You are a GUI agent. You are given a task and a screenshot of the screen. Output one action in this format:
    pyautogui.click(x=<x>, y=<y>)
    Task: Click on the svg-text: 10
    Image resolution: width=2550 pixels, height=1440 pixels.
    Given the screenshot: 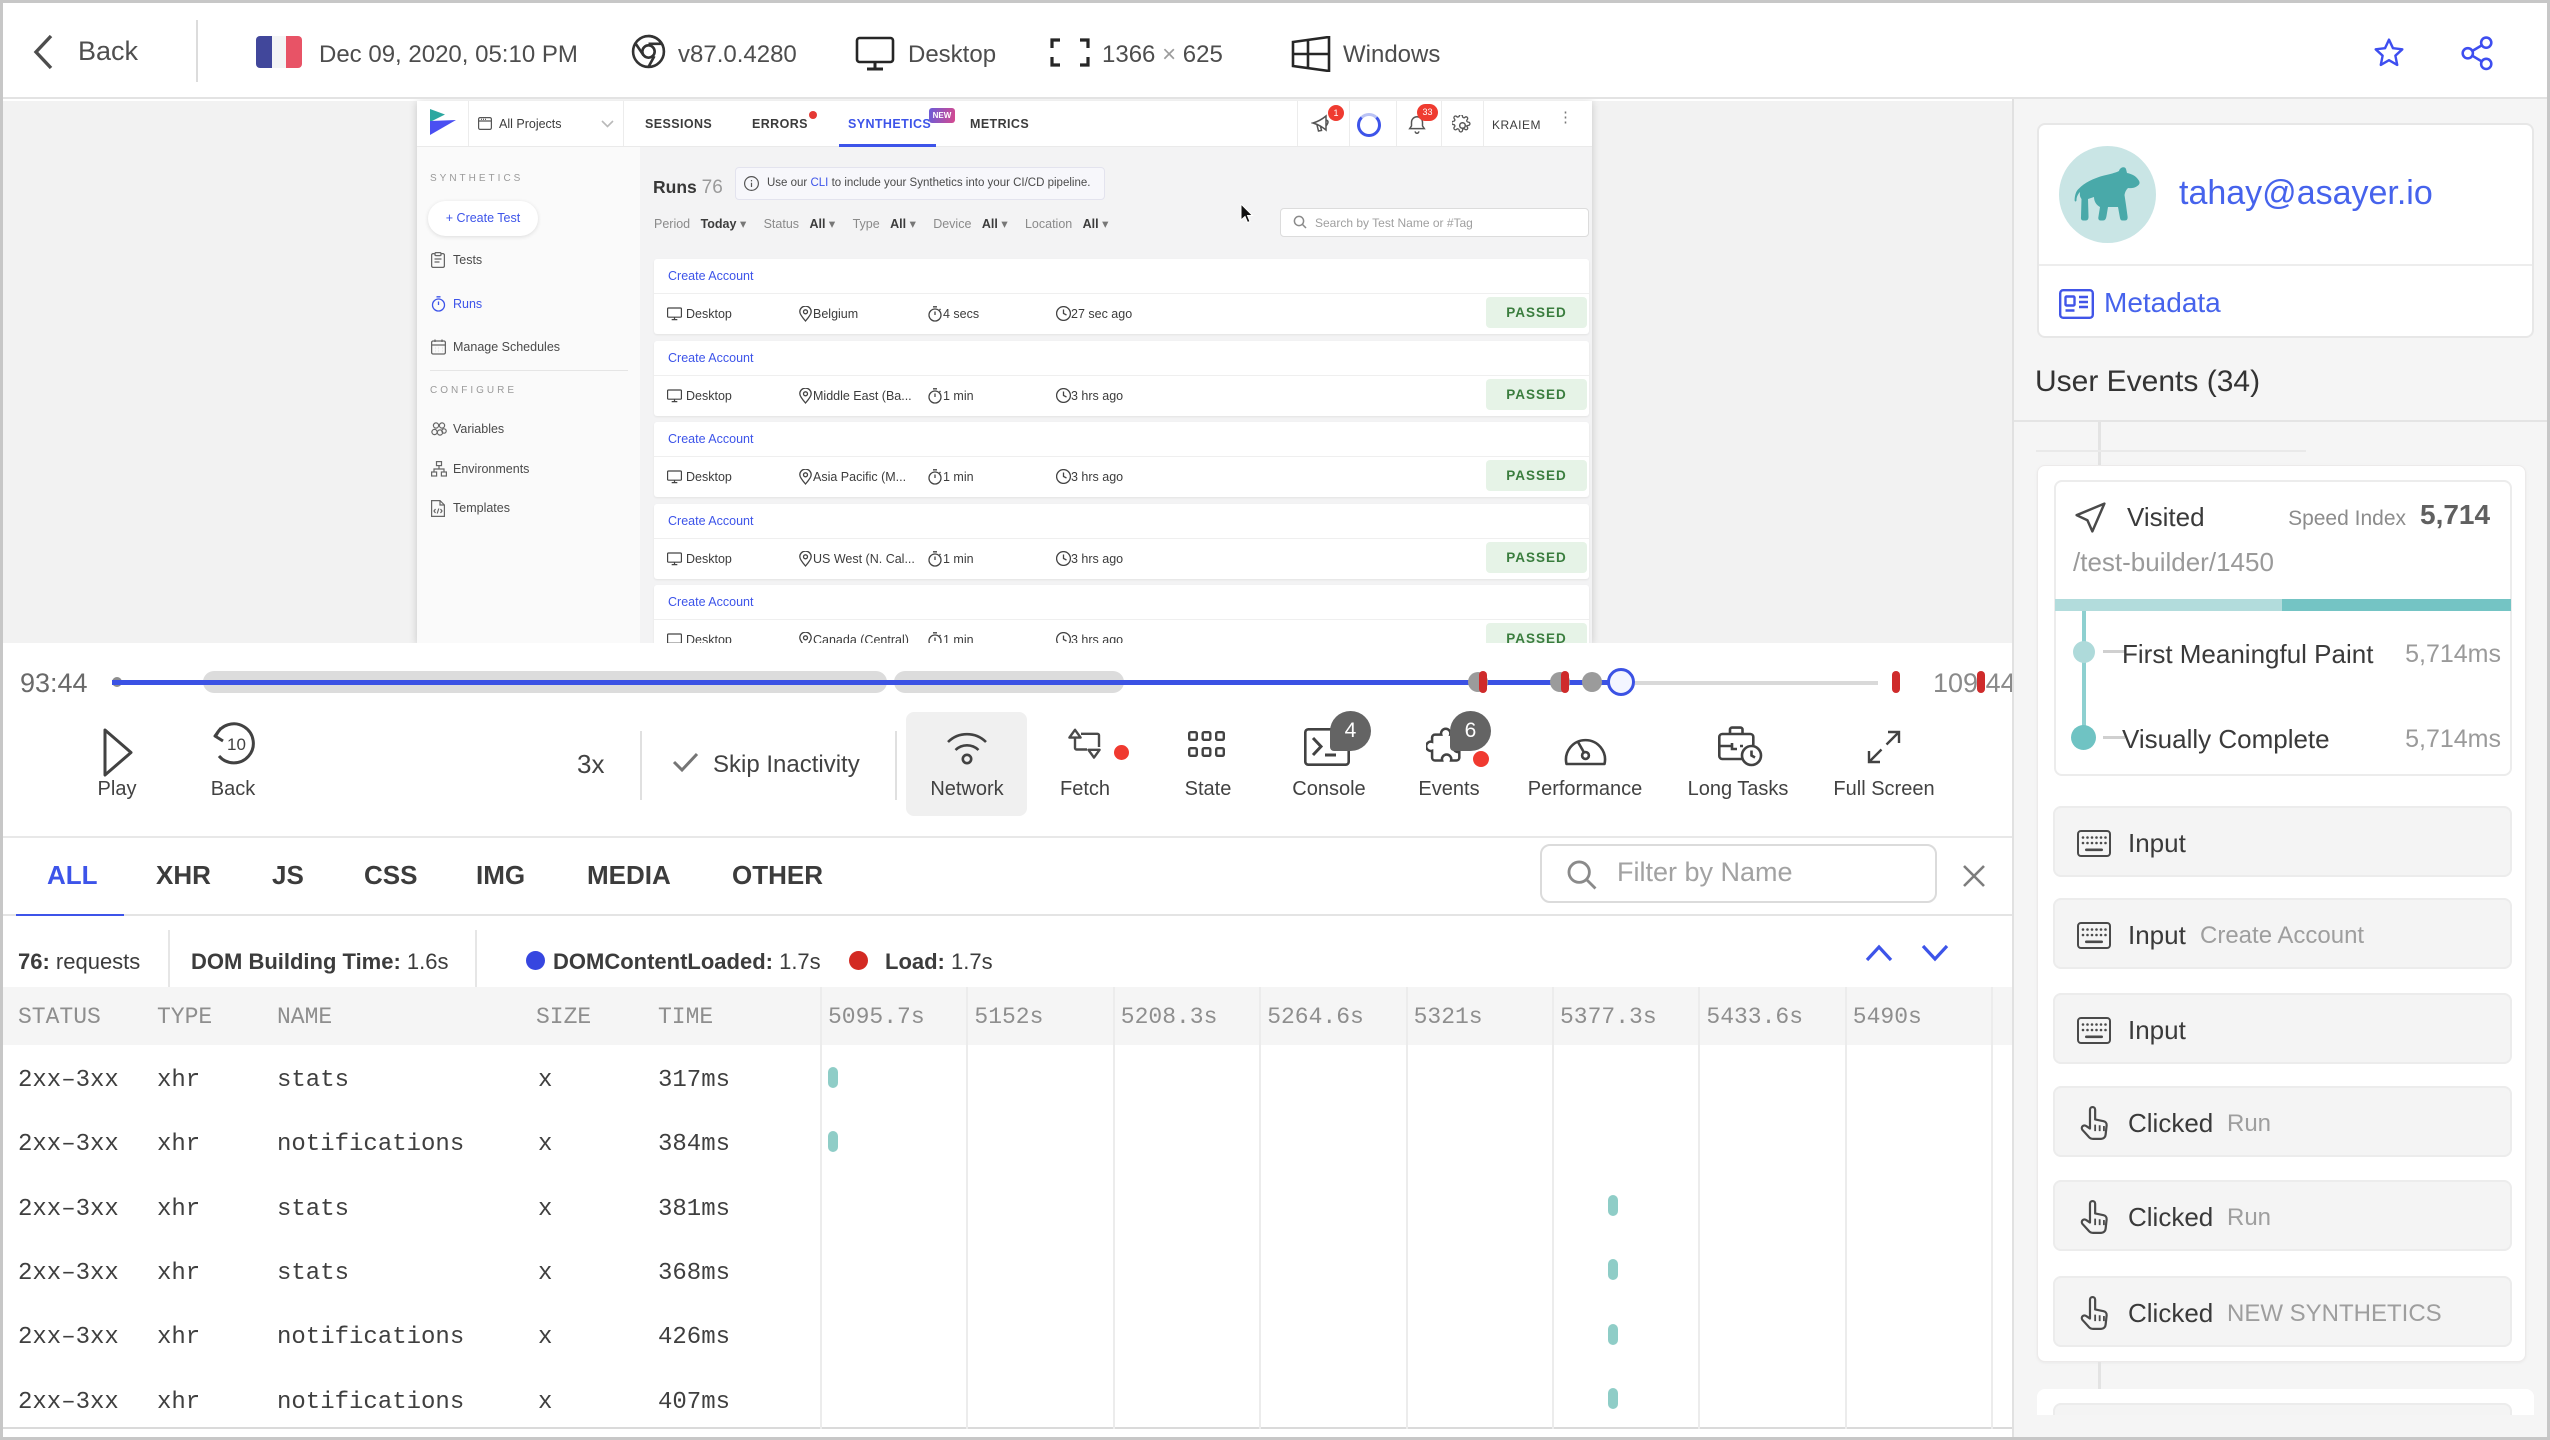 What is the action you would take?
    pyautogui.click(x=236, y=744)
    